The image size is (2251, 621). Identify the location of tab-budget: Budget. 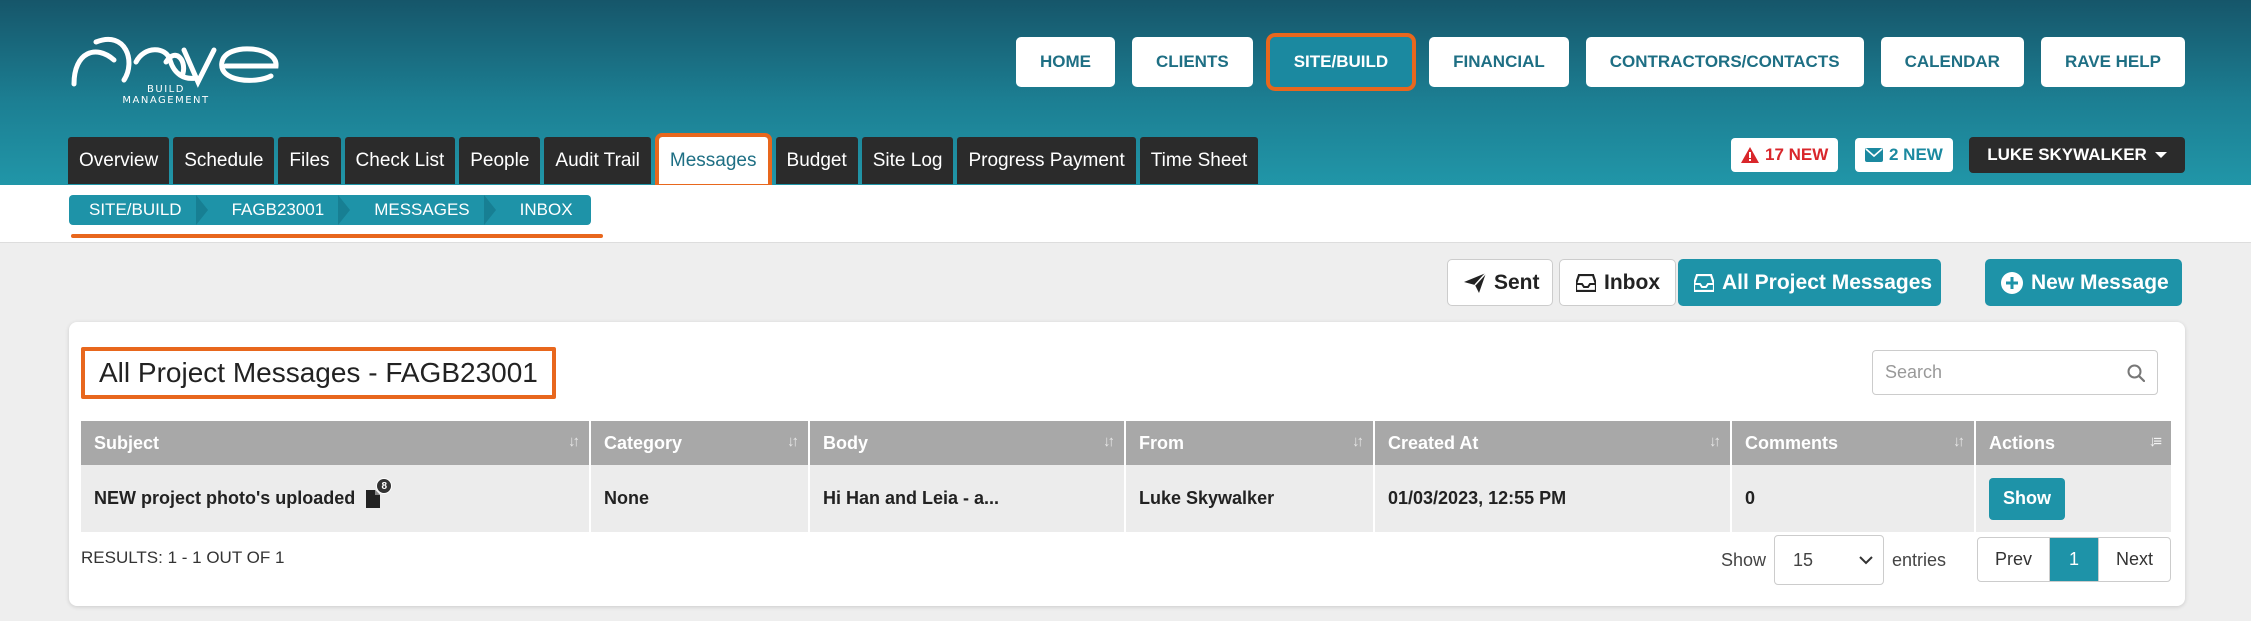
(816, 160).